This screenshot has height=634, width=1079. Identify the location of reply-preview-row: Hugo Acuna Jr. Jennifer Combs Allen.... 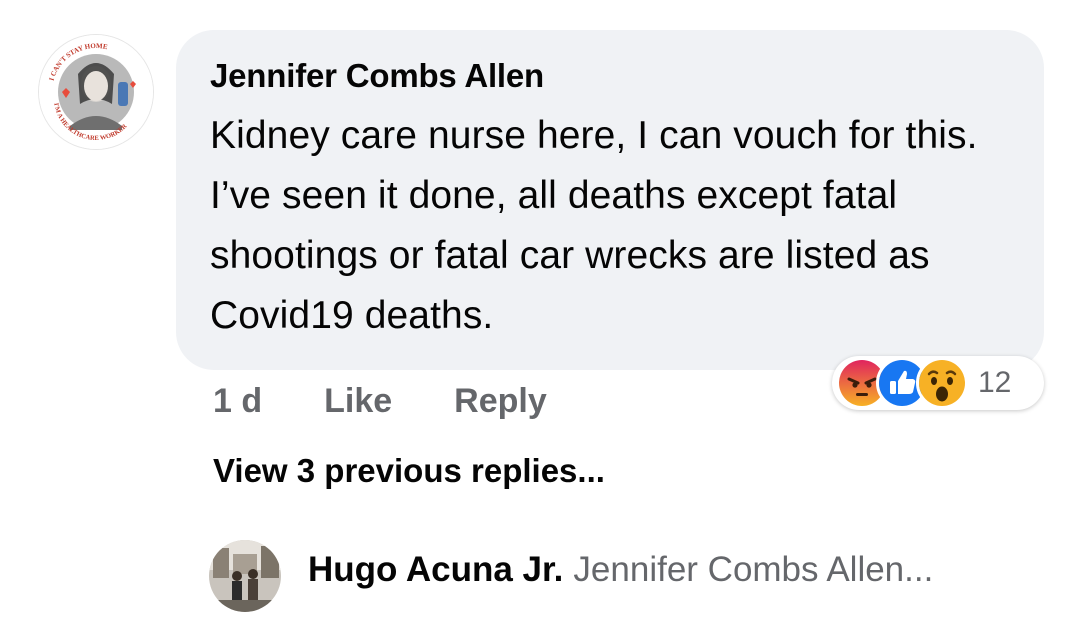
(620, 570).